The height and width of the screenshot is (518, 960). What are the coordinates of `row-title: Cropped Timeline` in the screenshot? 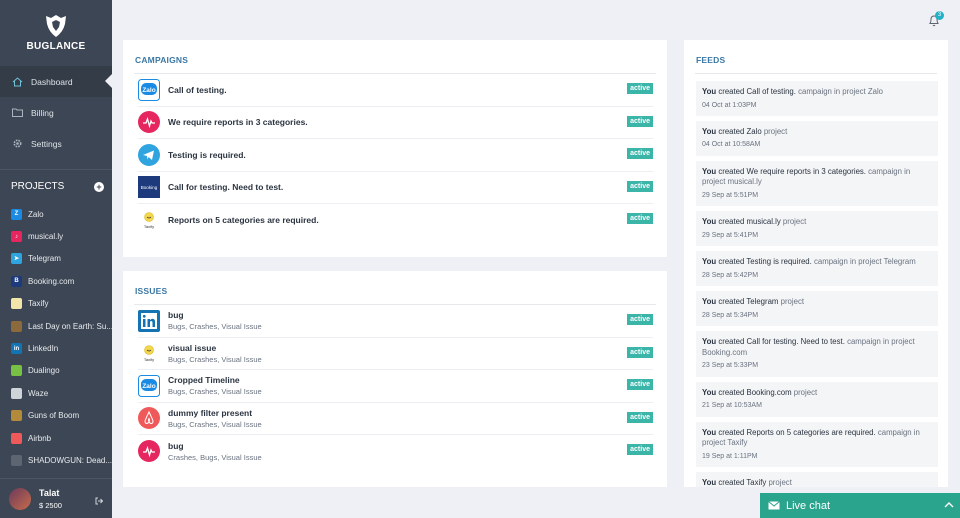 It's located at (215, 380).